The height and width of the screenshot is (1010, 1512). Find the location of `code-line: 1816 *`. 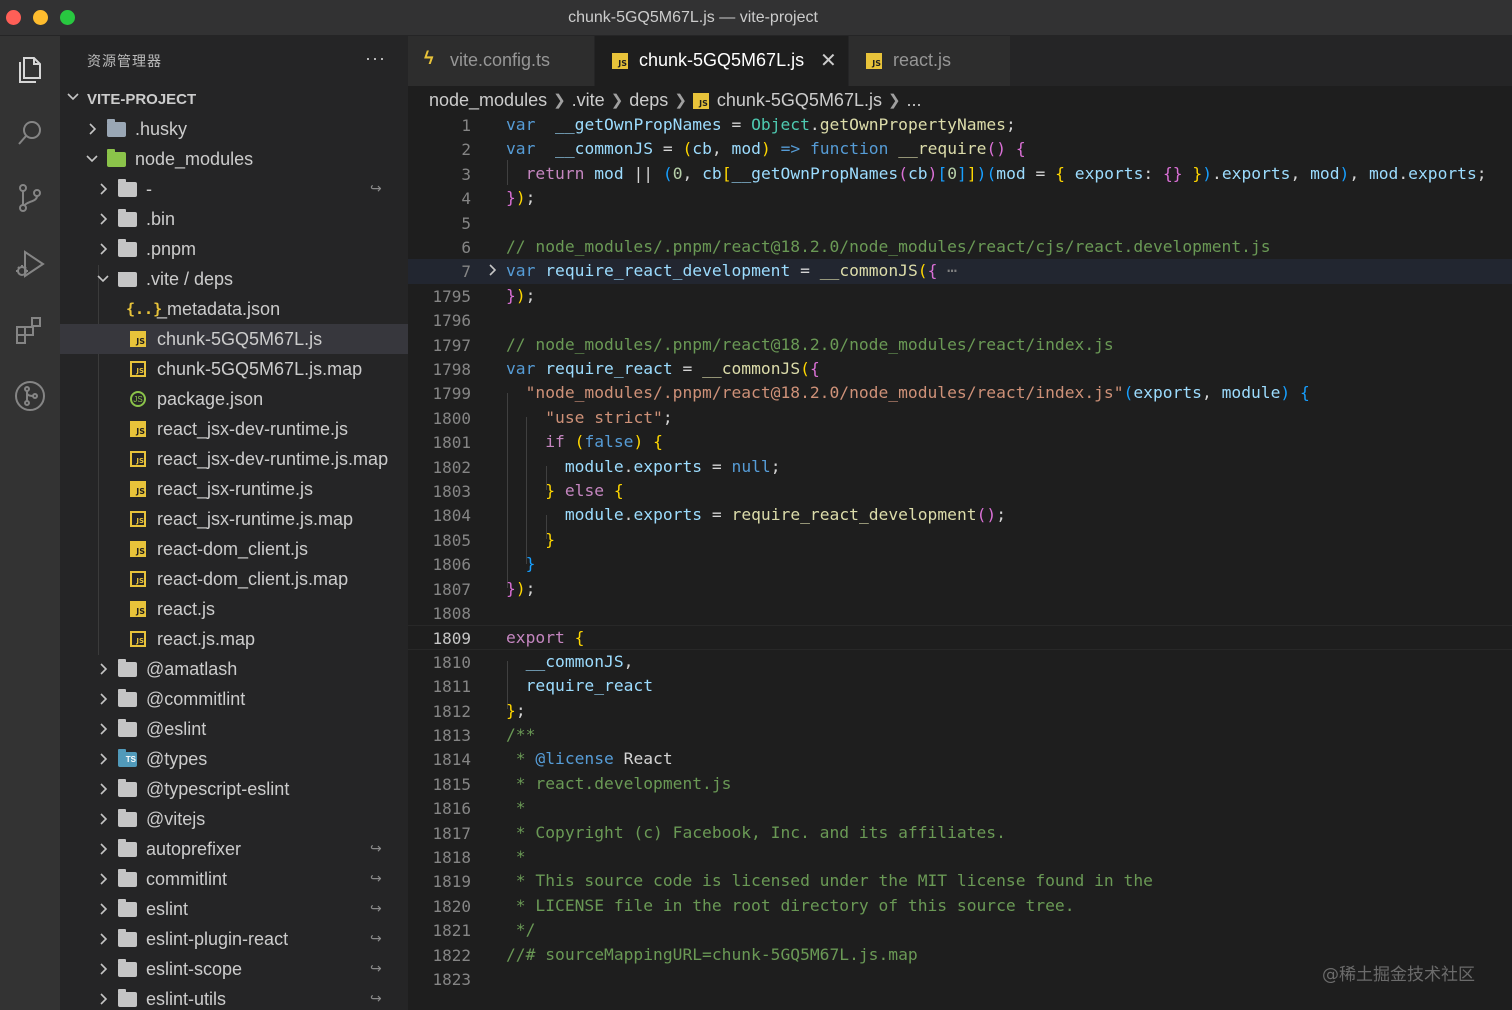

code-line: 1816 * is located at coordinates (960, 808).